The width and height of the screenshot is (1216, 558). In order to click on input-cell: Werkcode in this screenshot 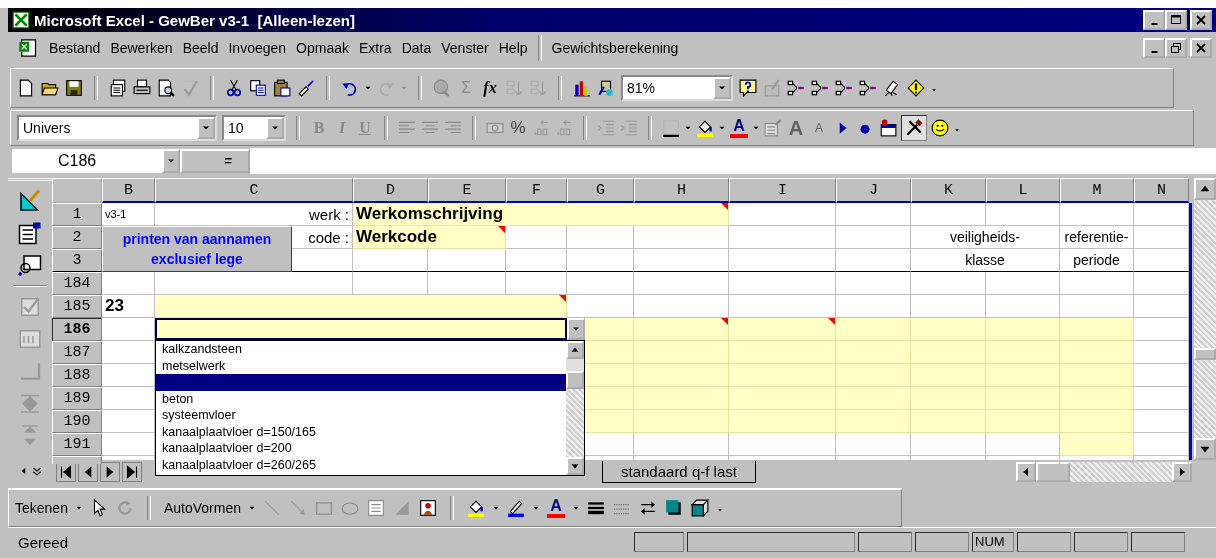, I will do `click(429, 237)`.